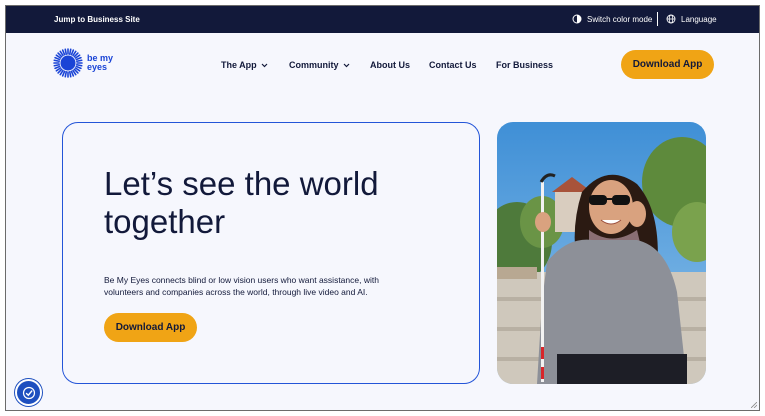  What do you see at coordinates (150, 327) in the screenshot?
I see `download-app-button-hero: Download App` at bounding box center [150, 327].